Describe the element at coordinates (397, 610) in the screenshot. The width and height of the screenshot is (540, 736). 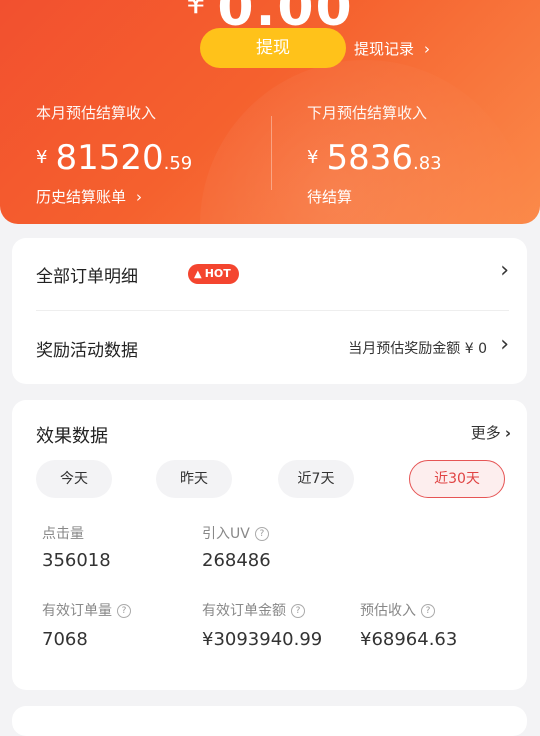
I see `est-income-label: 预估收入?` at that location.